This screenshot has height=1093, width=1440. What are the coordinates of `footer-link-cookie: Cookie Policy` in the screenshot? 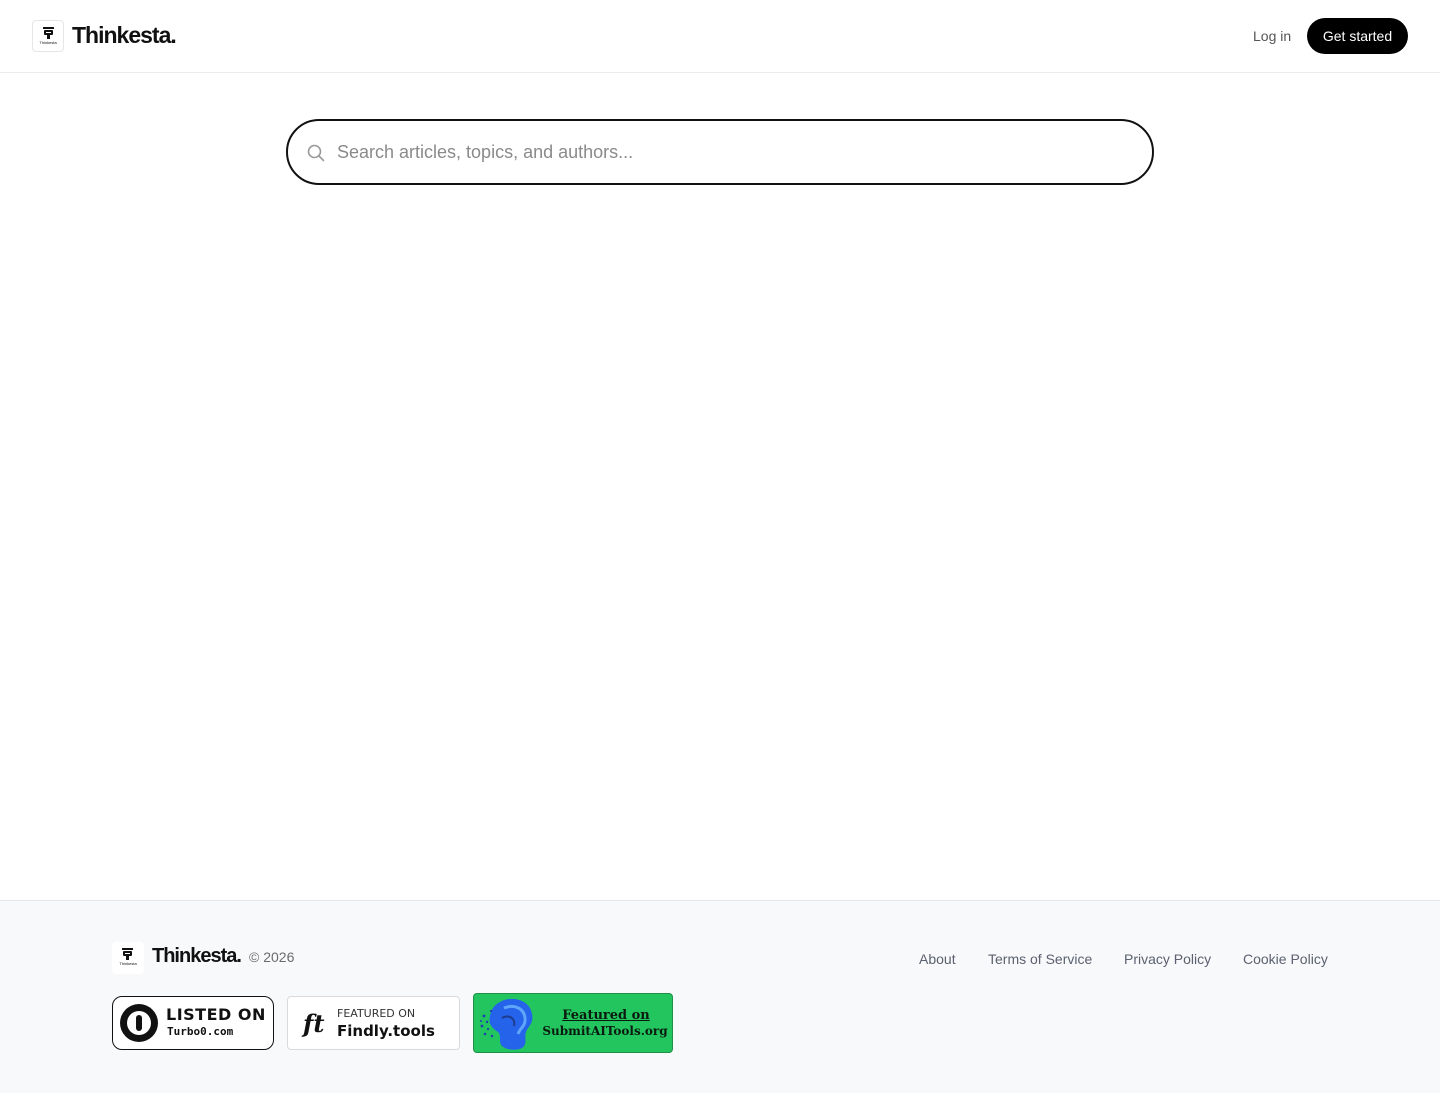 It's located at (1285, 959).